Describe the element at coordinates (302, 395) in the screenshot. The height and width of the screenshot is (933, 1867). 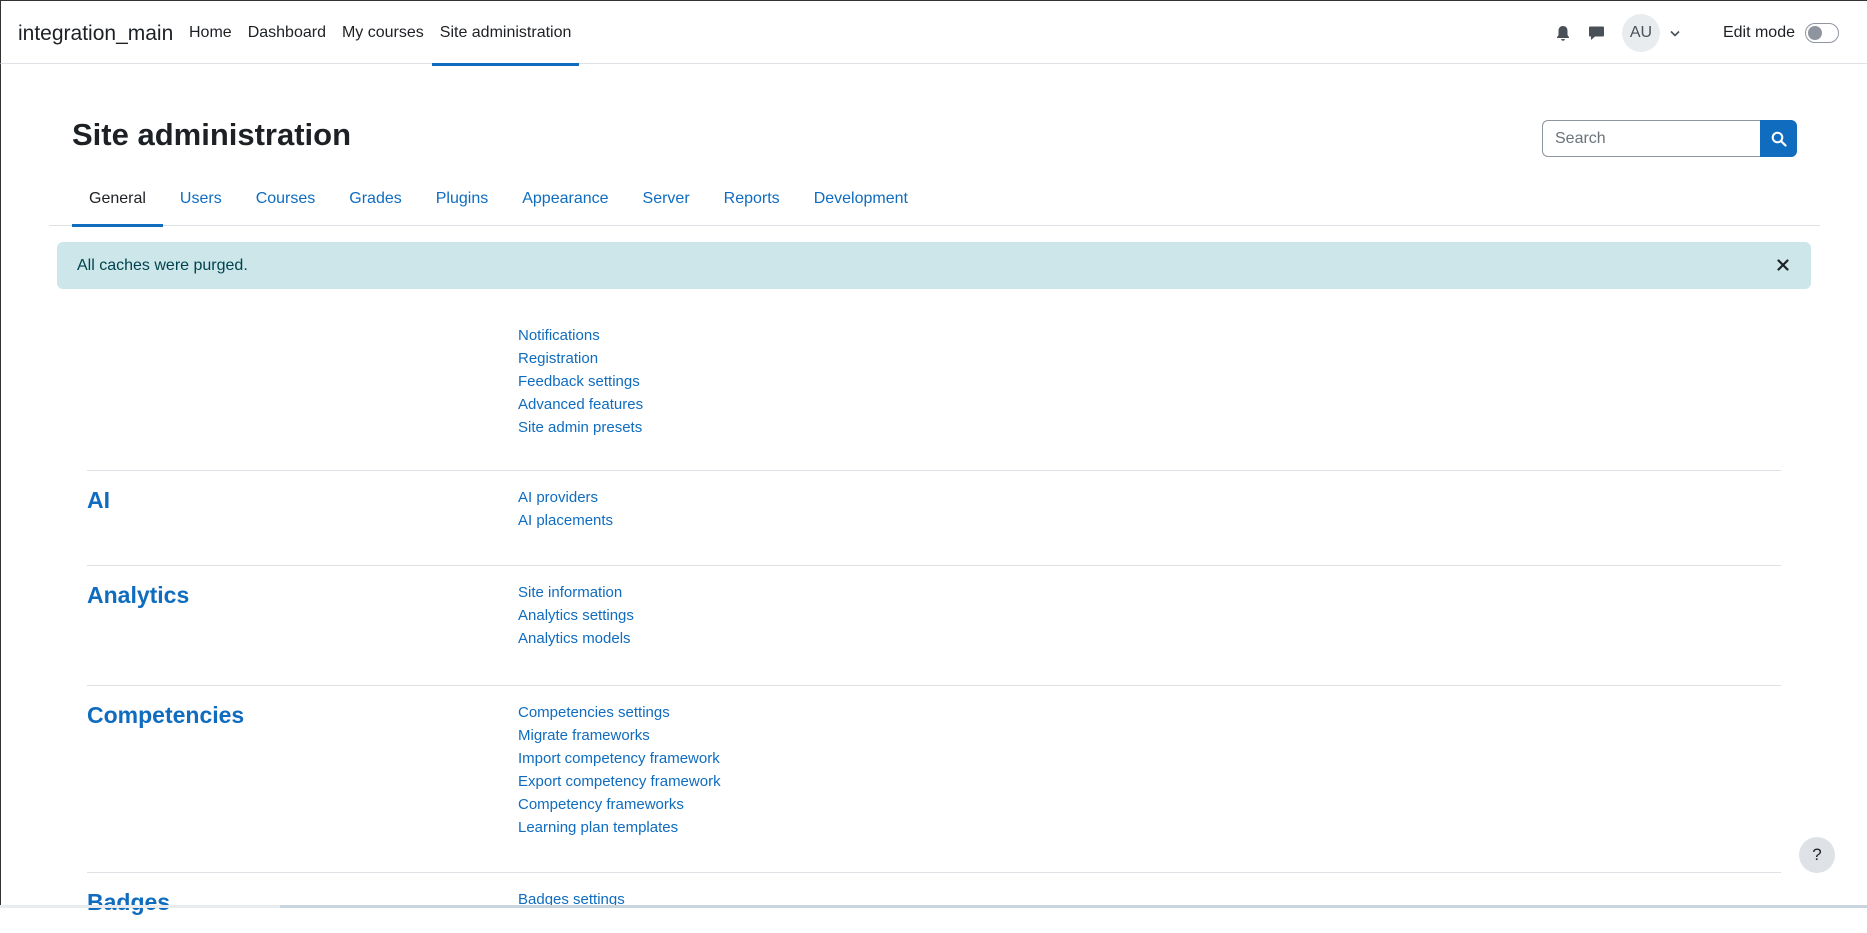
I see `section-heading` at that location.